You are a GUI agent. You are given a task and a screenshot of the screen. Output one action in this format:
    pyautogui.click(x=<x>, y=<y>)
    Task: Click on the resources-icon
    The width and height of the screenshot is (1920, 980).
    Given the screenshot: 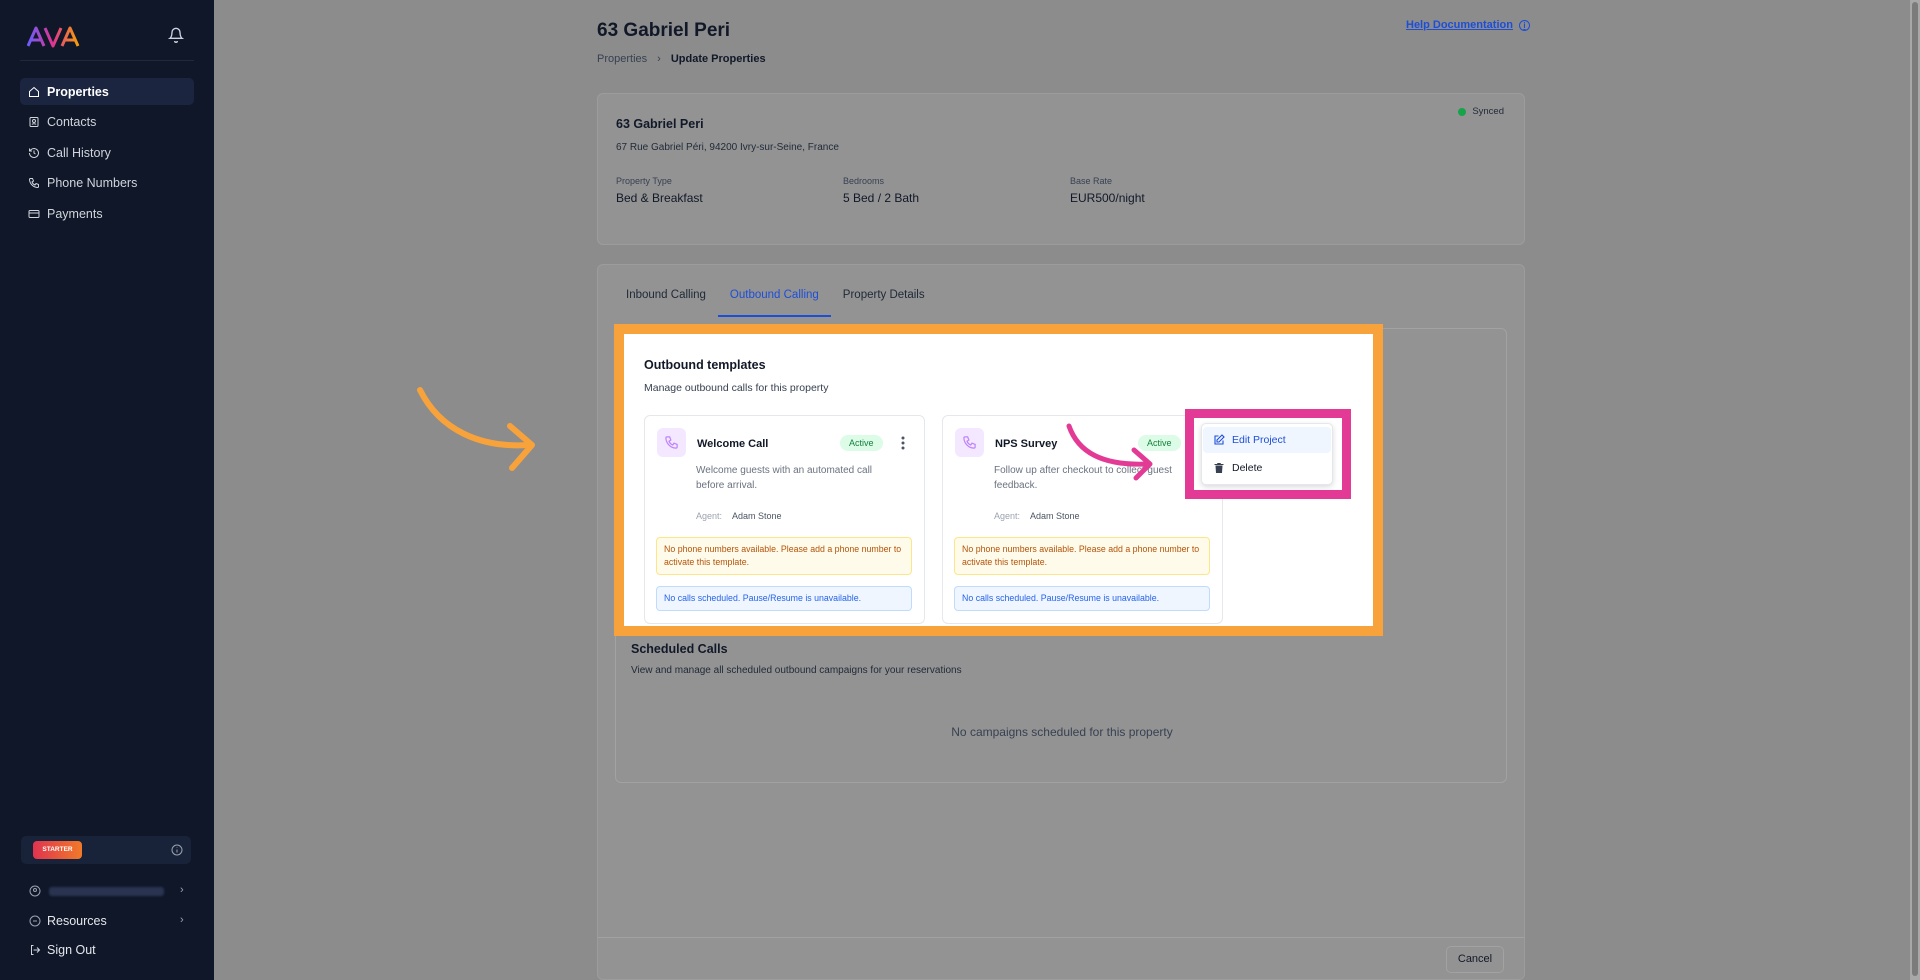 What is the action you would take?
    pyautogui.click(x=35, y=921)
    